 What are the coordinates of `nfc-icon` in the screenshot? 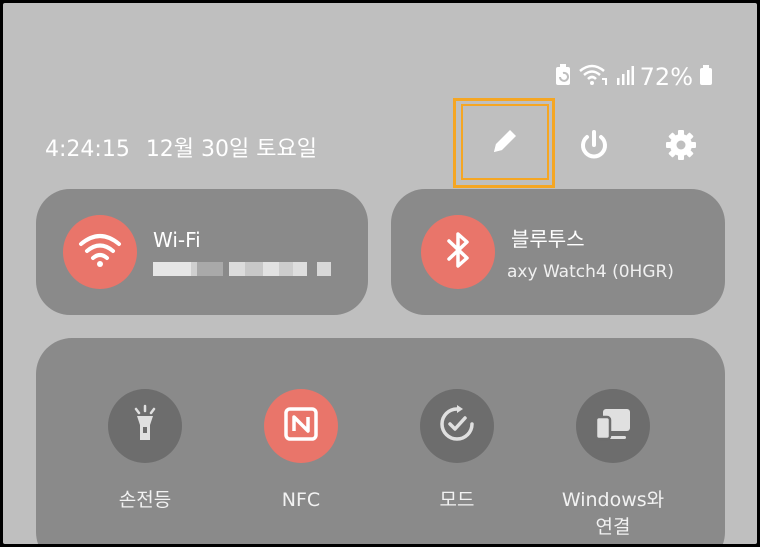 It's located at (301, 426).